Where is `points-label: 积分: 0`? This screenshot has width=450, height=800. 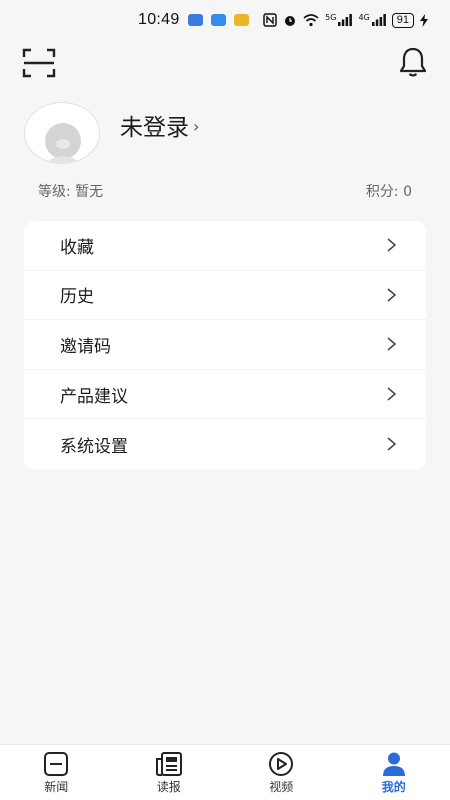
points-label: 积分: 0 is located at coordinates (388, 192).